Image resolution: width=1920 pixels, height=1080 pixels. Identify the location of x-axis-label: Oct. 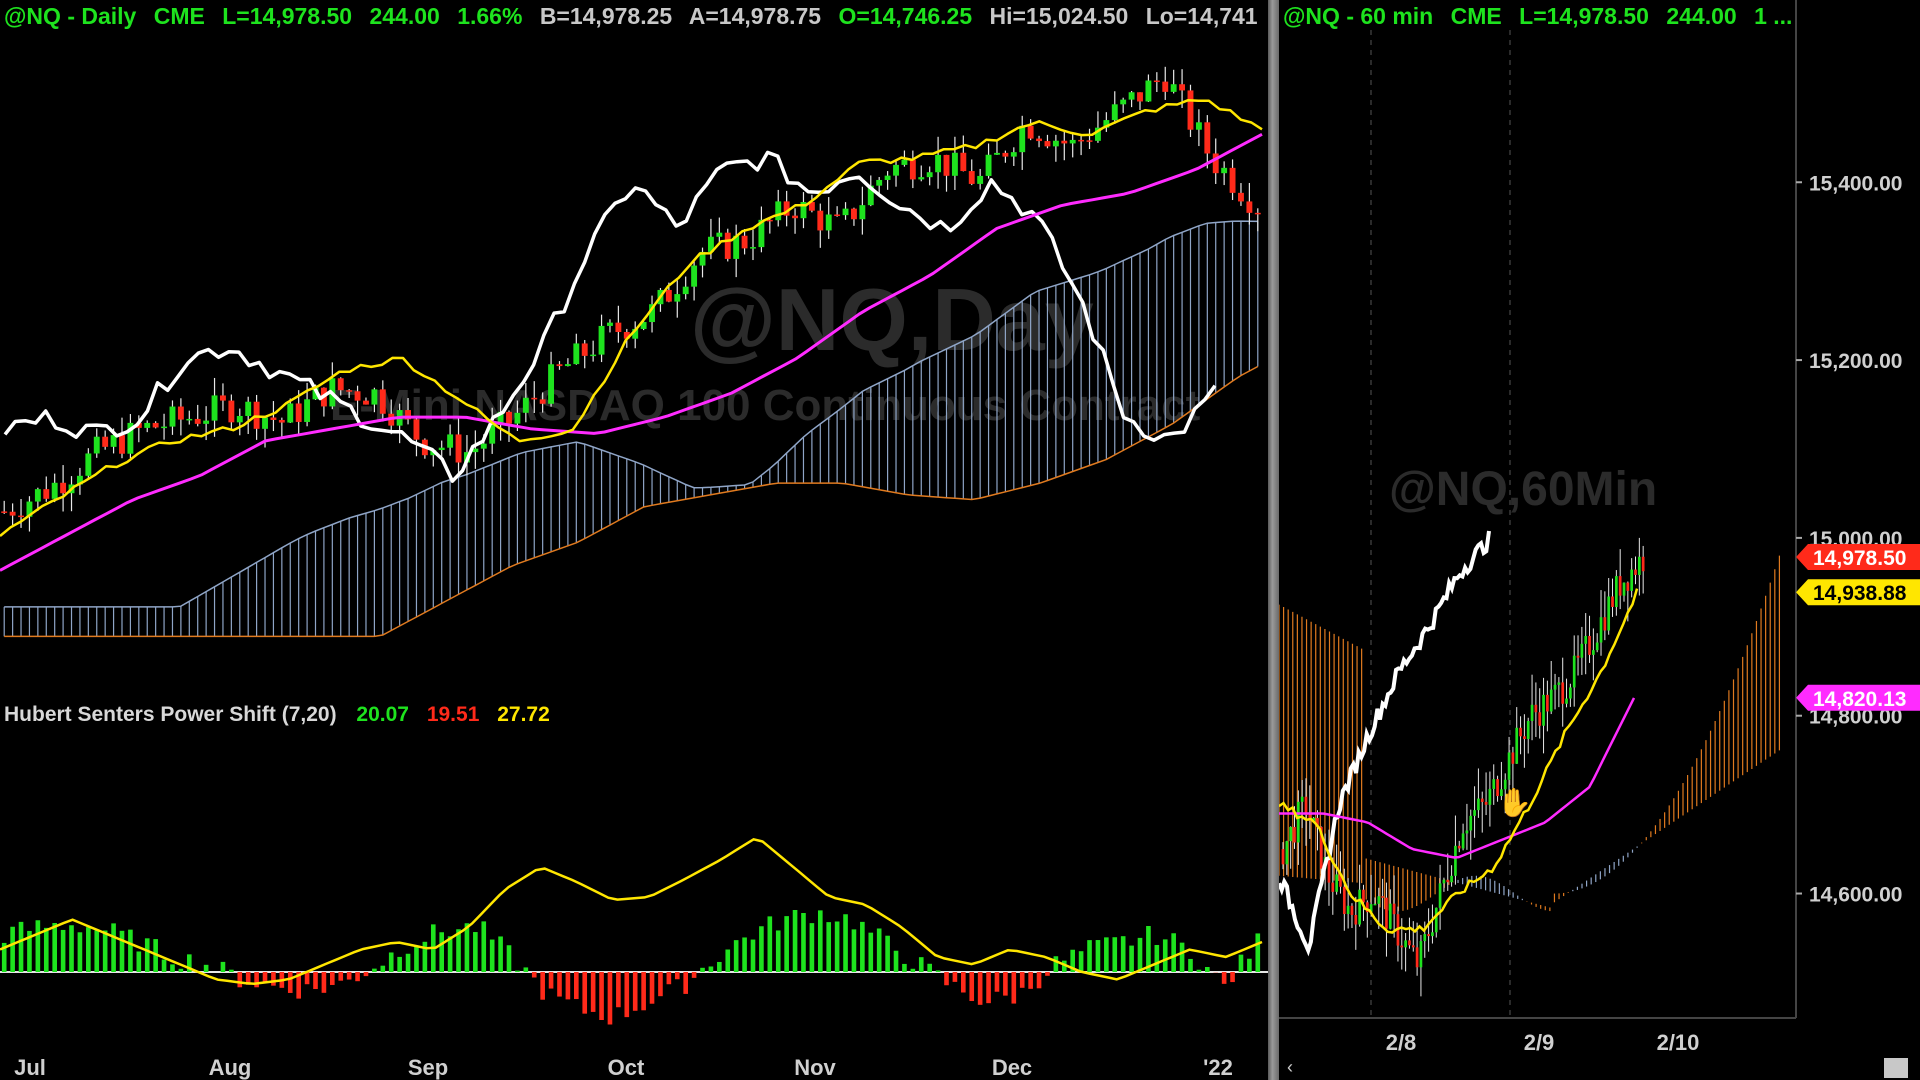
(626, 1067).